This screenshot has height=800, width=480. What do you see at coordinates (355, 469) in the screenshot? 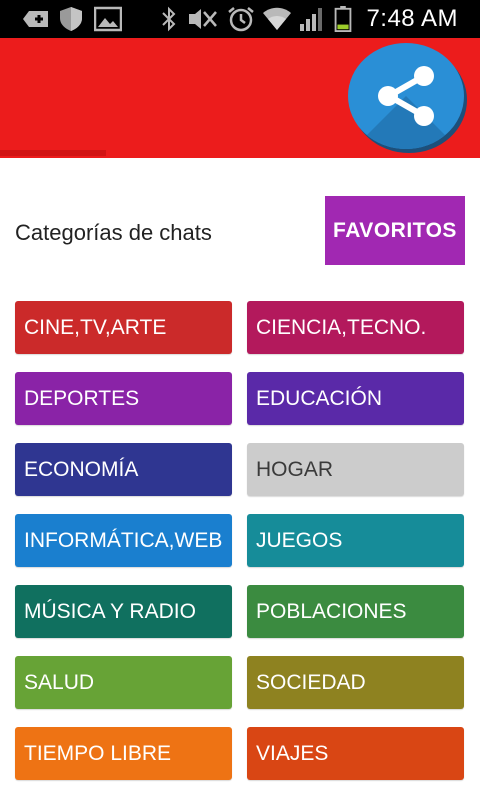
I see `category-hogar: HOGAR` at bounding box center [355, 469].